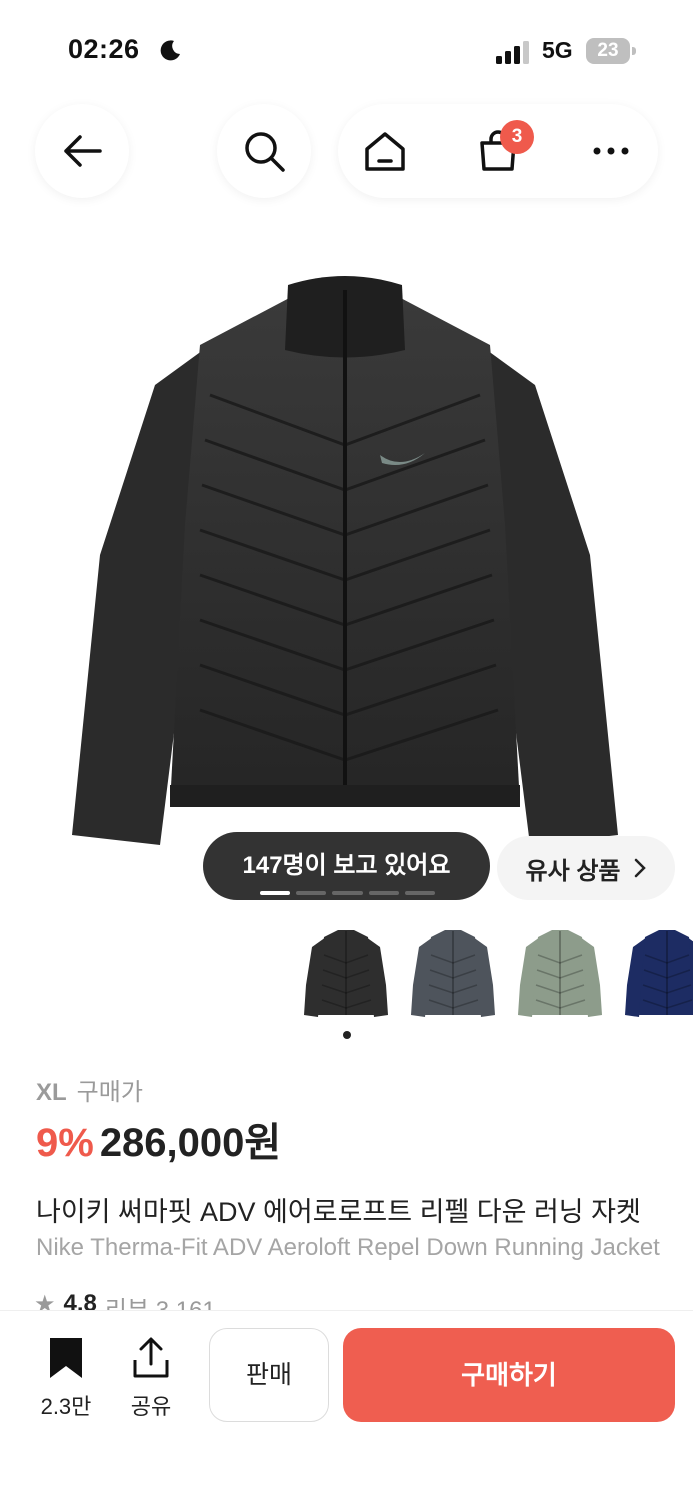 Image resolution: width=693 pixels, height=1500 pixels. Describe the element at coordinates (109, 1092) in the screenshot. I see `price-type-label: 구매가` at that location.